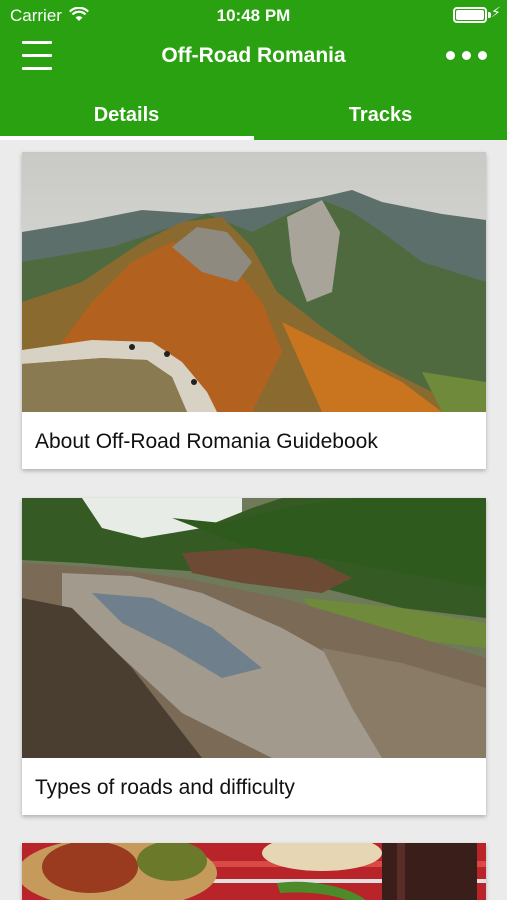 The height and width of the screenshot is (900, 507). Describe the element at coordinates (206, 441) in the screenshot. I see `card-title: About Off-Road Romania Guidebook` at that location.